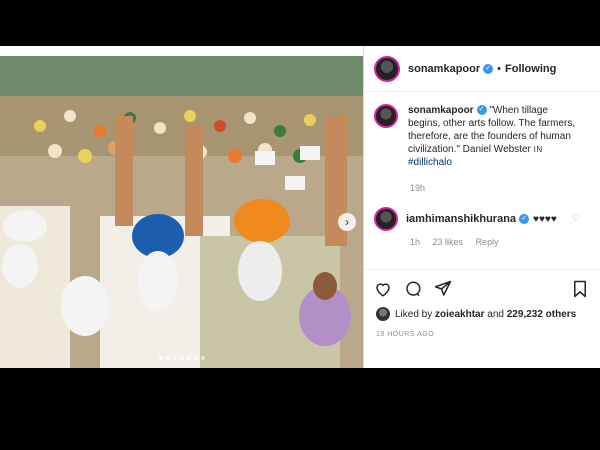  I want to click on liker-avatar, so click(383, 314).